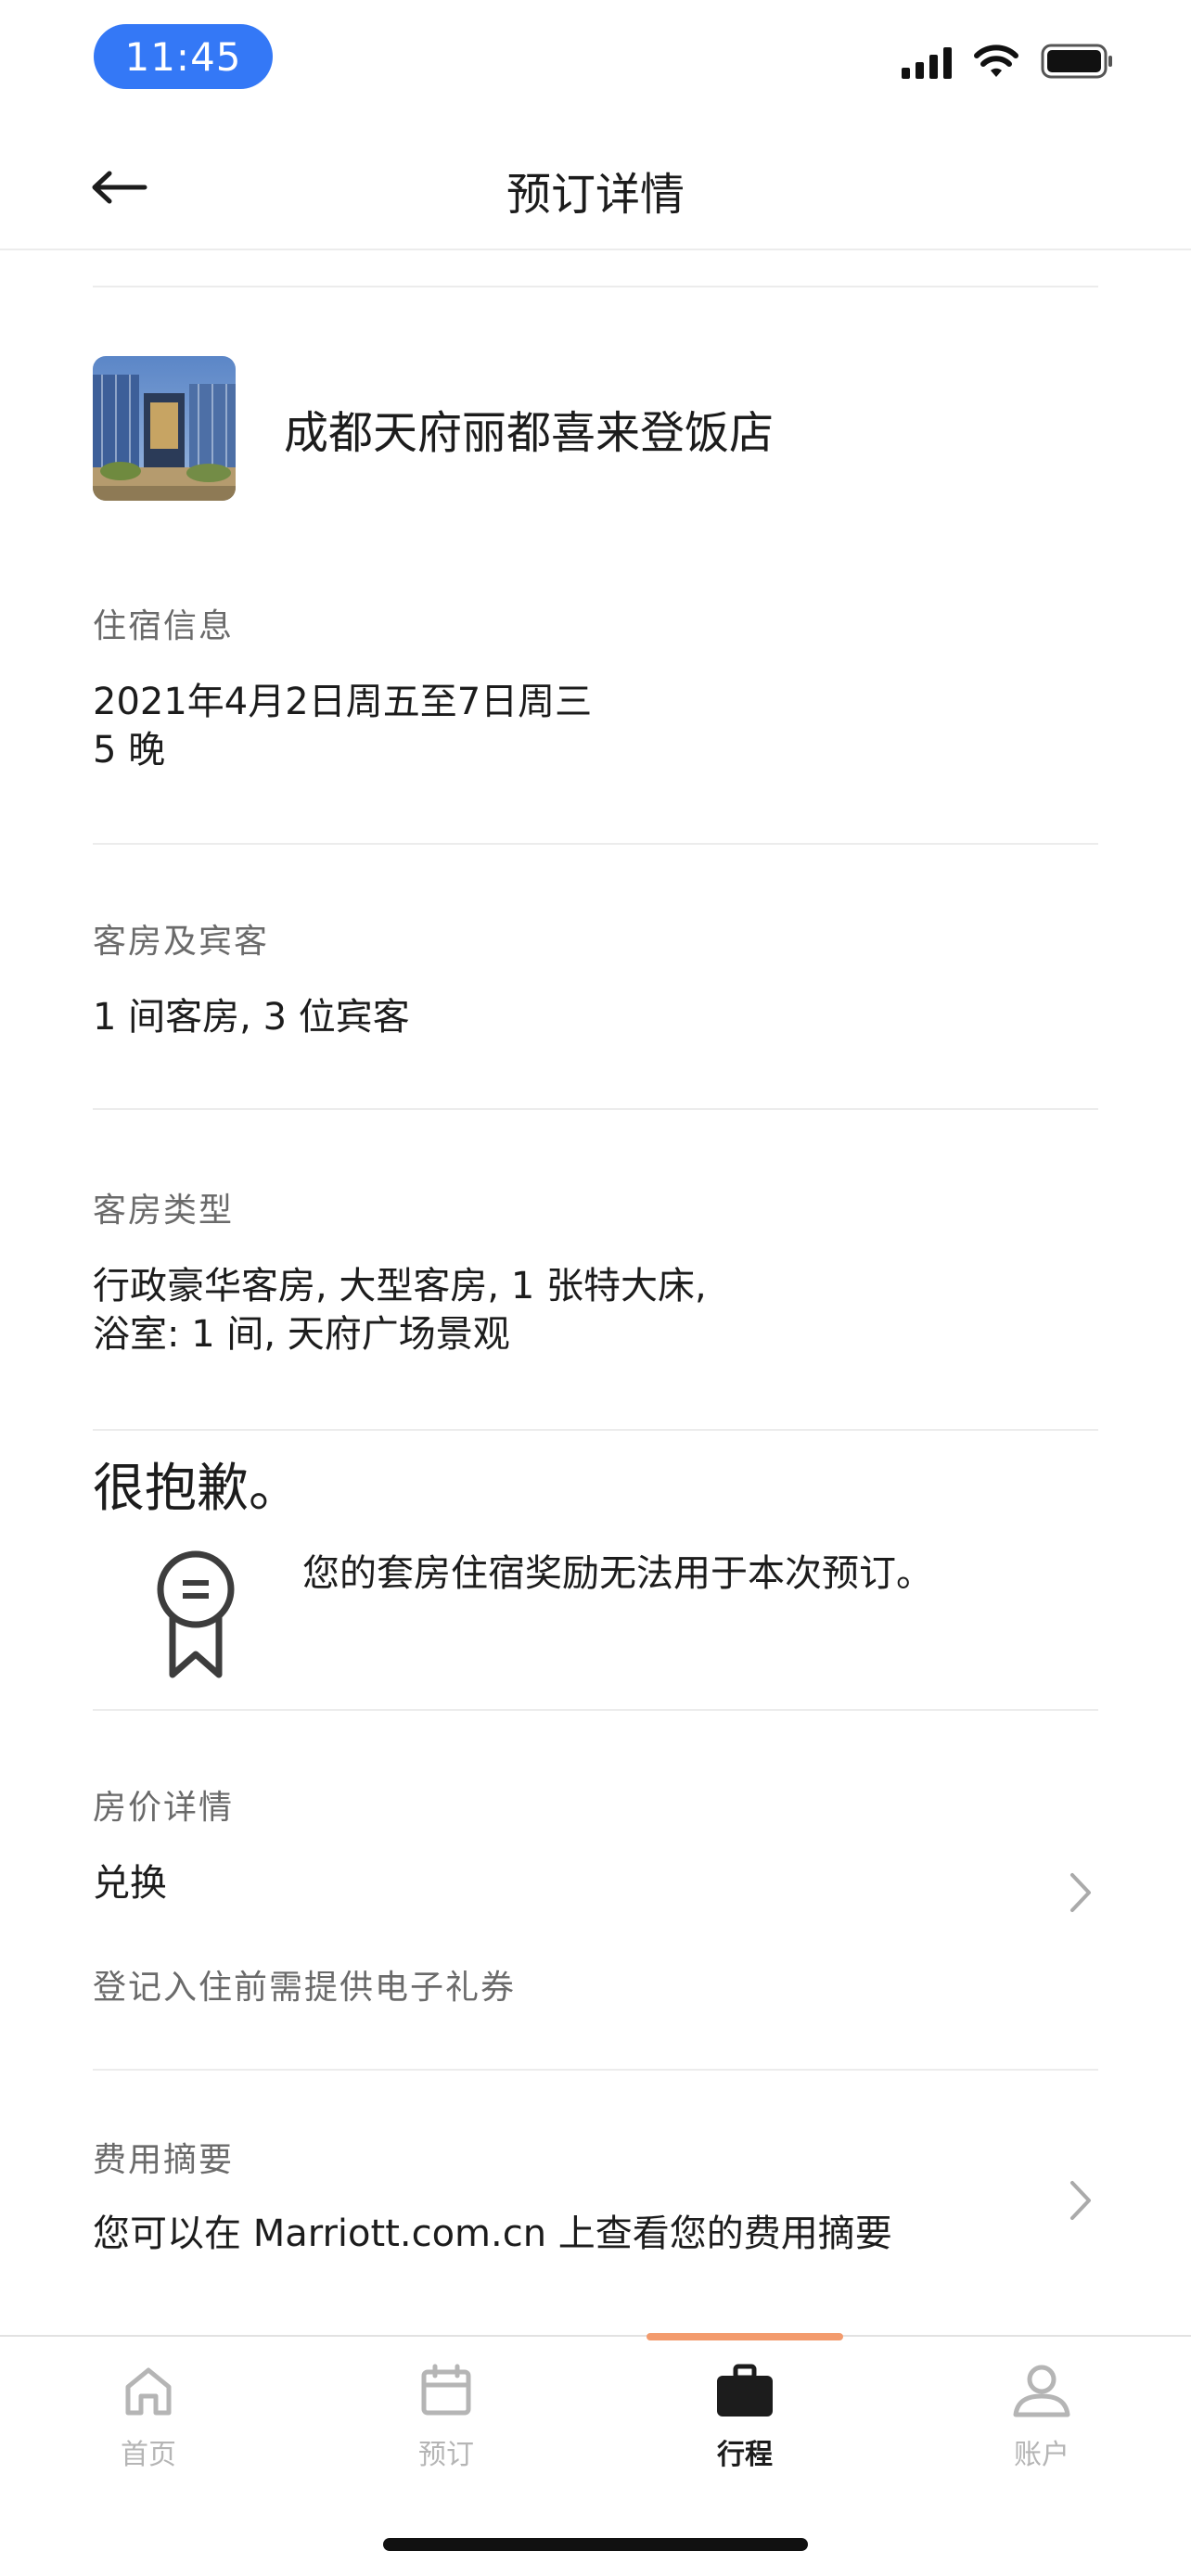 This screenshot has height=2576, width=1191. I want to click on hotel-name: 成都天府丽都喜来登饭店, so click(529, 433).